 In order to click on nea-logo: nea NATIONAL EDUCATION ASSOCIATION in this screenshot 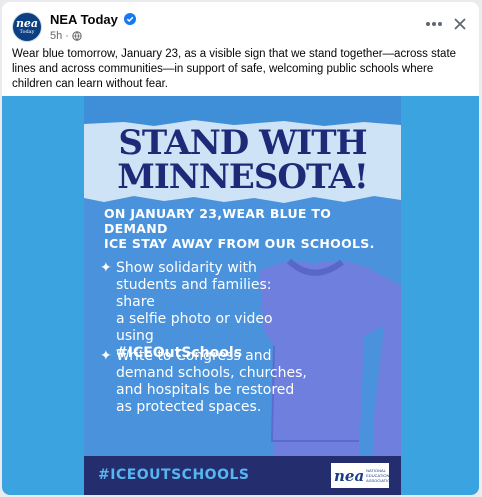, I will do `click(362, 475)`.